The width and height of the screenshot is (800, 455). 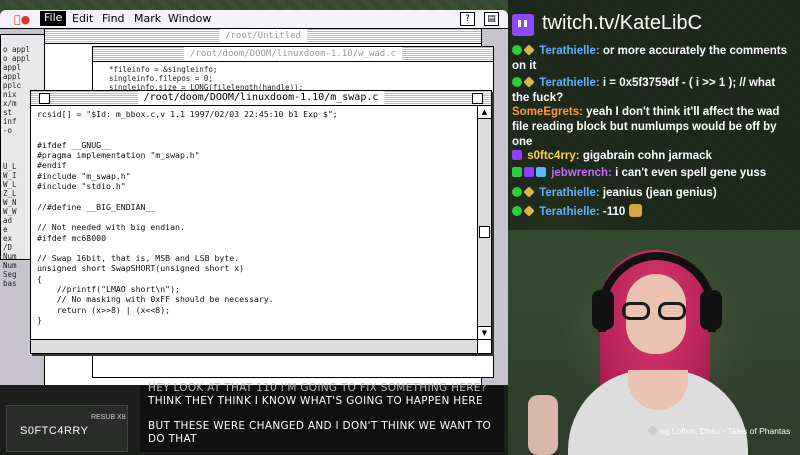 I want to click on code-line: return (x>>8) | (x<<8);, so click(x=252, y=310).